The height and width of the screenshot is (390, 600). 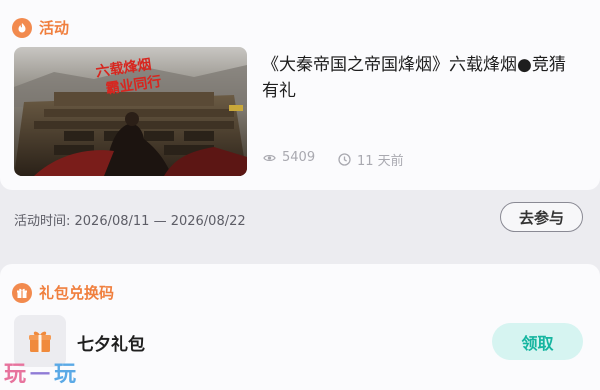 What do you see at coordinates (541, 217) in the screenshot?
I see `join-button: 去参与` at bounding box center [541, 217].